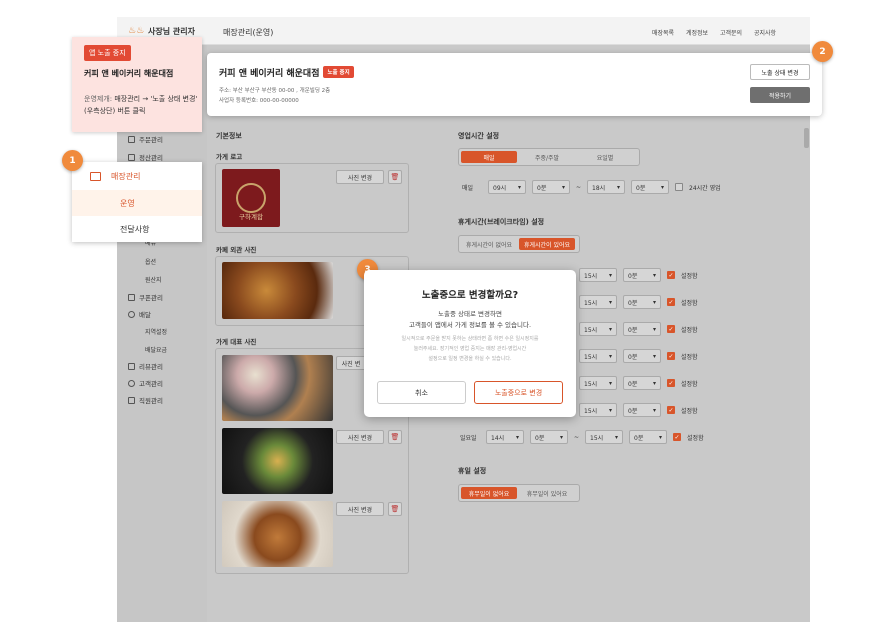 The width and height of the screenshot is (883, 639). What do you see at coordinates (395, 177) in the screenshot?
I see `logo-trash-icon: 🗑` at bounding box center [395, 177].